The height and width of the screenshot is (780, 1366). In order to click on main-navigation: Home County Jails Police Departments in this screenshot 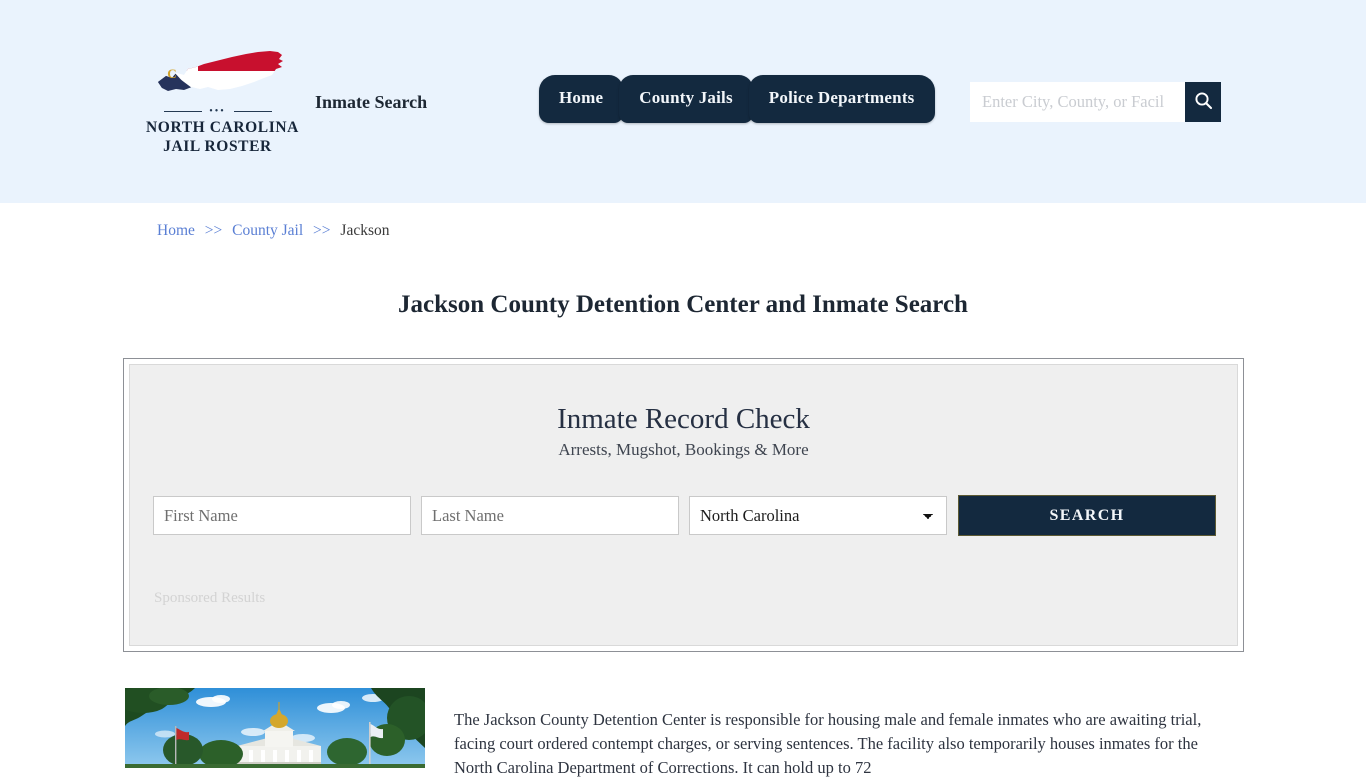, I will do `click(737, 100)`.